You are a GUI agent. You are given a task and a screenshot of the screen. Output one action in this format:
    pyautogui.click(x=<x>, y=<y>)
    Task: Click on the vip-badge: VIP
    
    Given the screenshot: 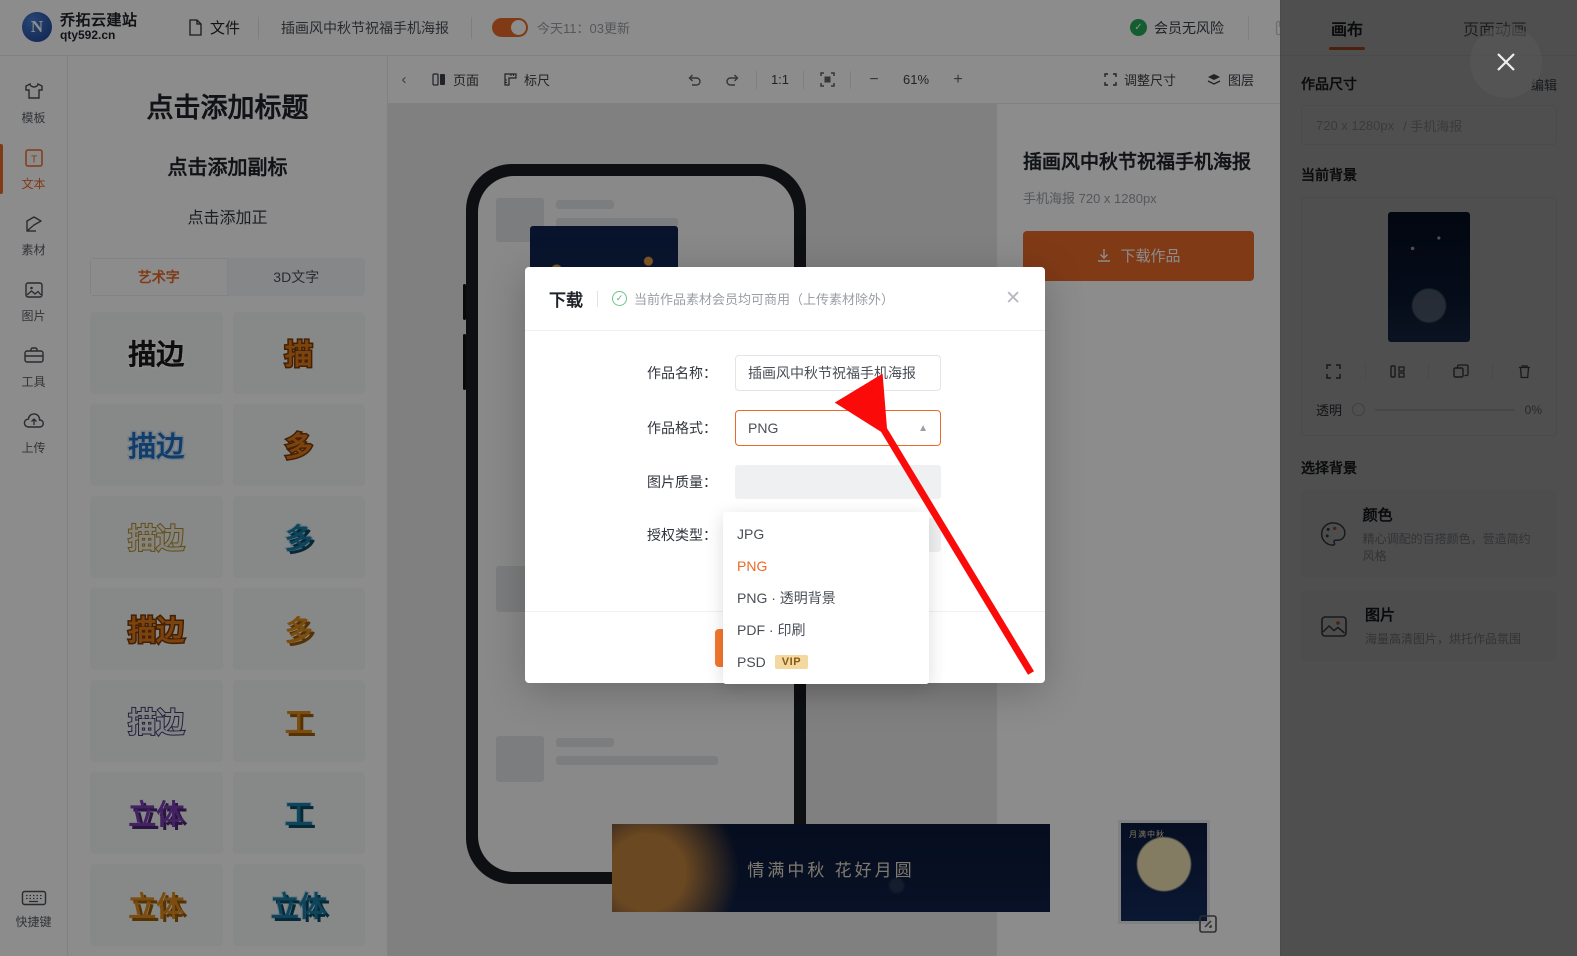 What is the action you would take?
    pyautogui.click(x=791, y=662)
    